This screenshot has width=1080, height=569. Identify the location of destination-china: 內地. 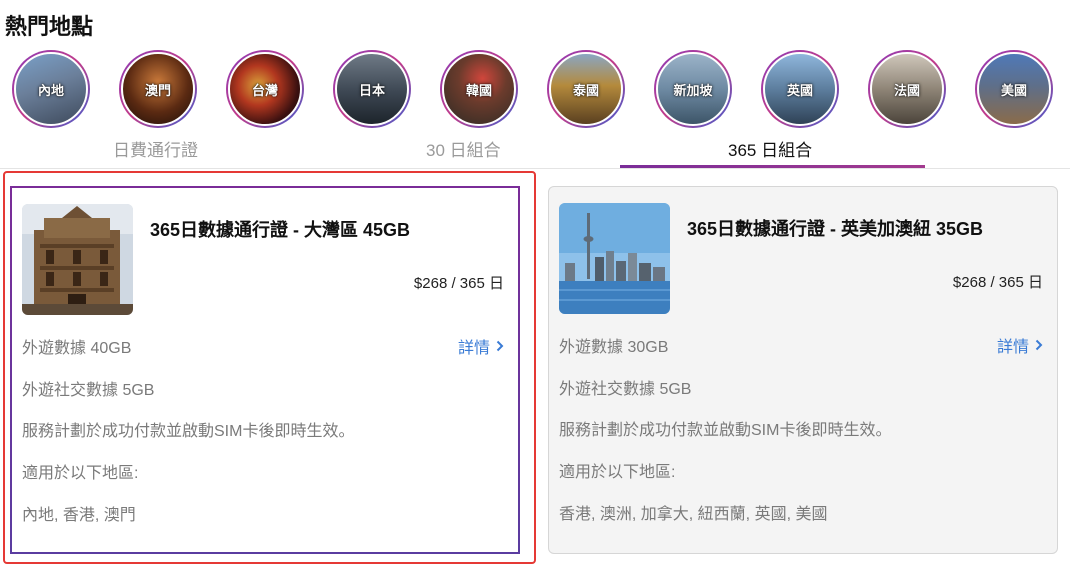
(51, 89).